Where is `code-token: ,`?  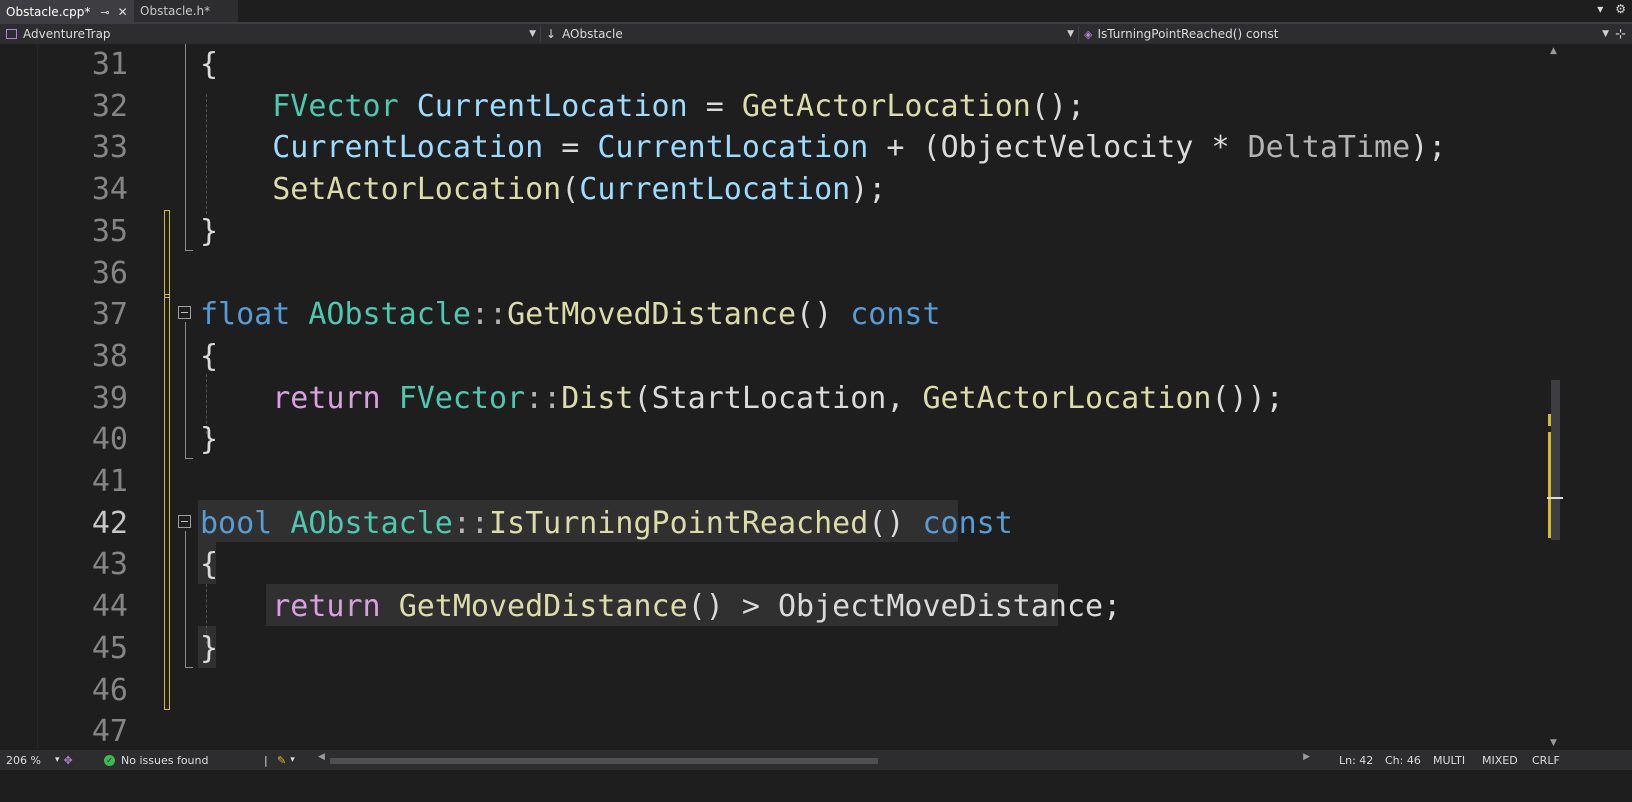
code-token: , is located at coordinates (904, 398).